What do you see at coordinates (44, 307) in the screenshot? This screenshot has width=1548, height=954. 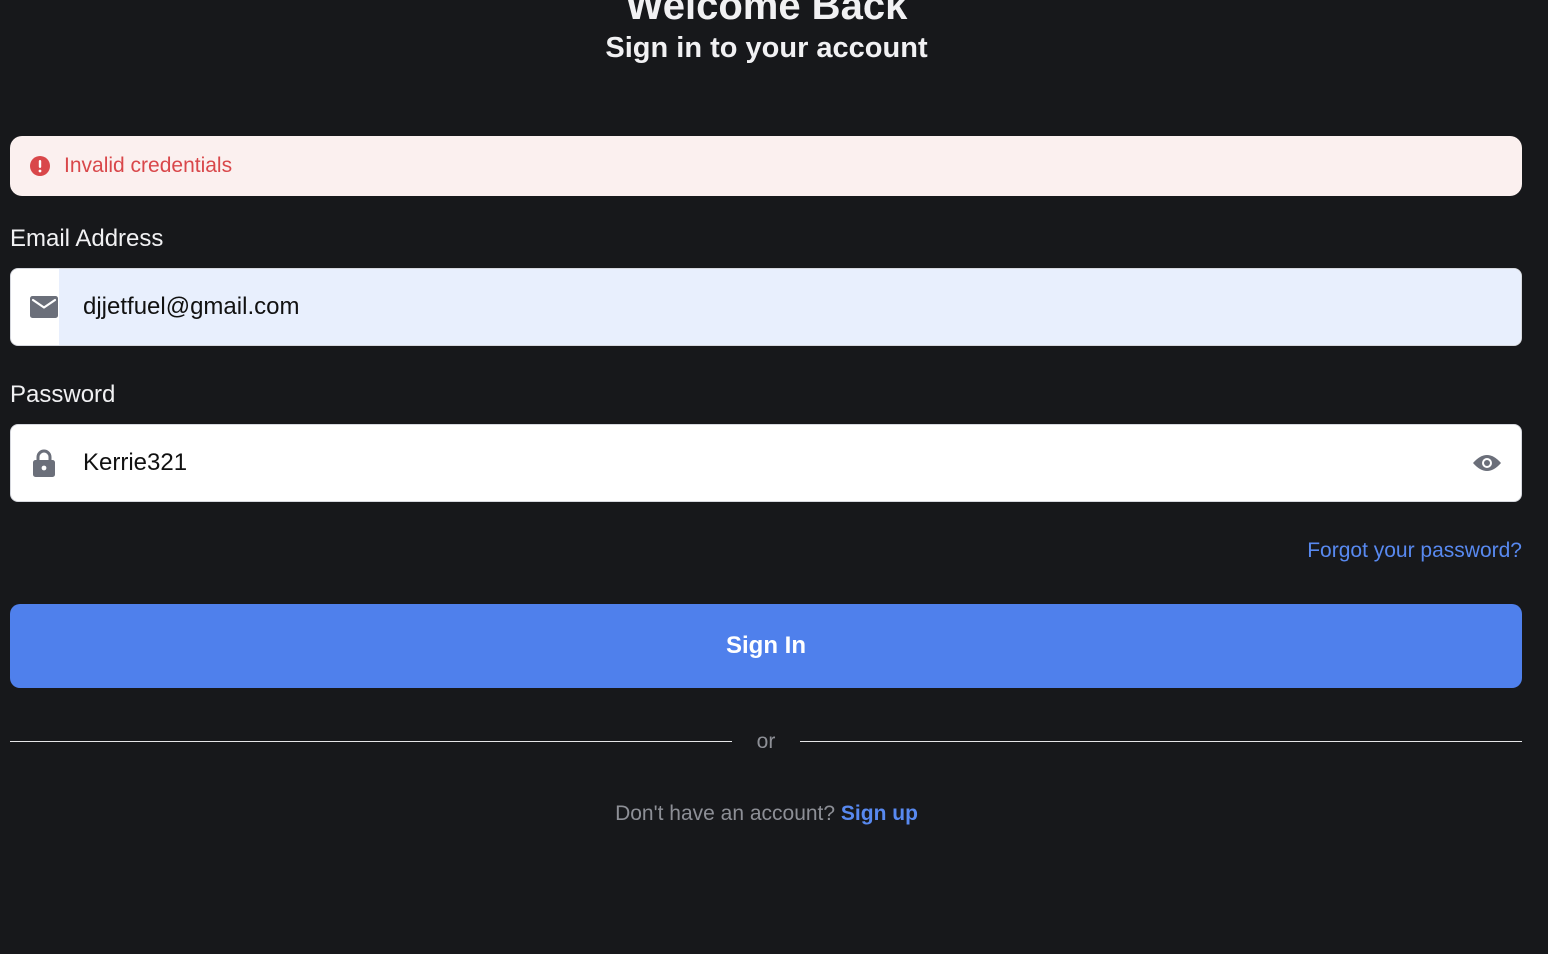 I see `mail-icon` at bounding box center [44, 307].